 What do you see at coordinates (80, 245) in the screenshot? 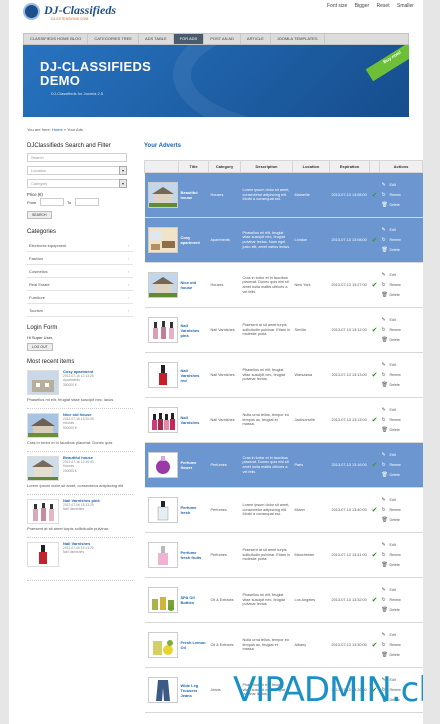
I see `category-item: Electronic equipment ›` at bounding box center [80, 245].